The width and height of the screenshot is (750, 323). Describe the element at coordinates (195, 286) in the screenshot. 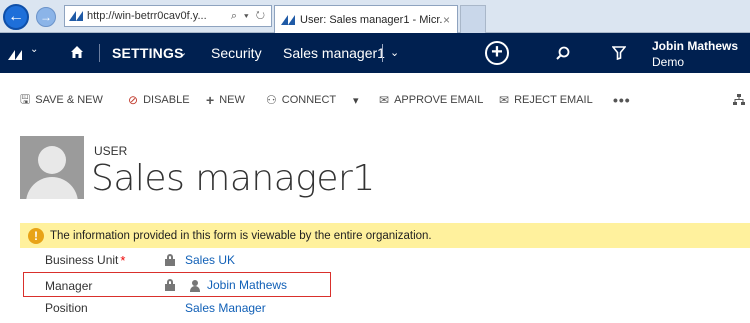

I see `person-icon` at that location.